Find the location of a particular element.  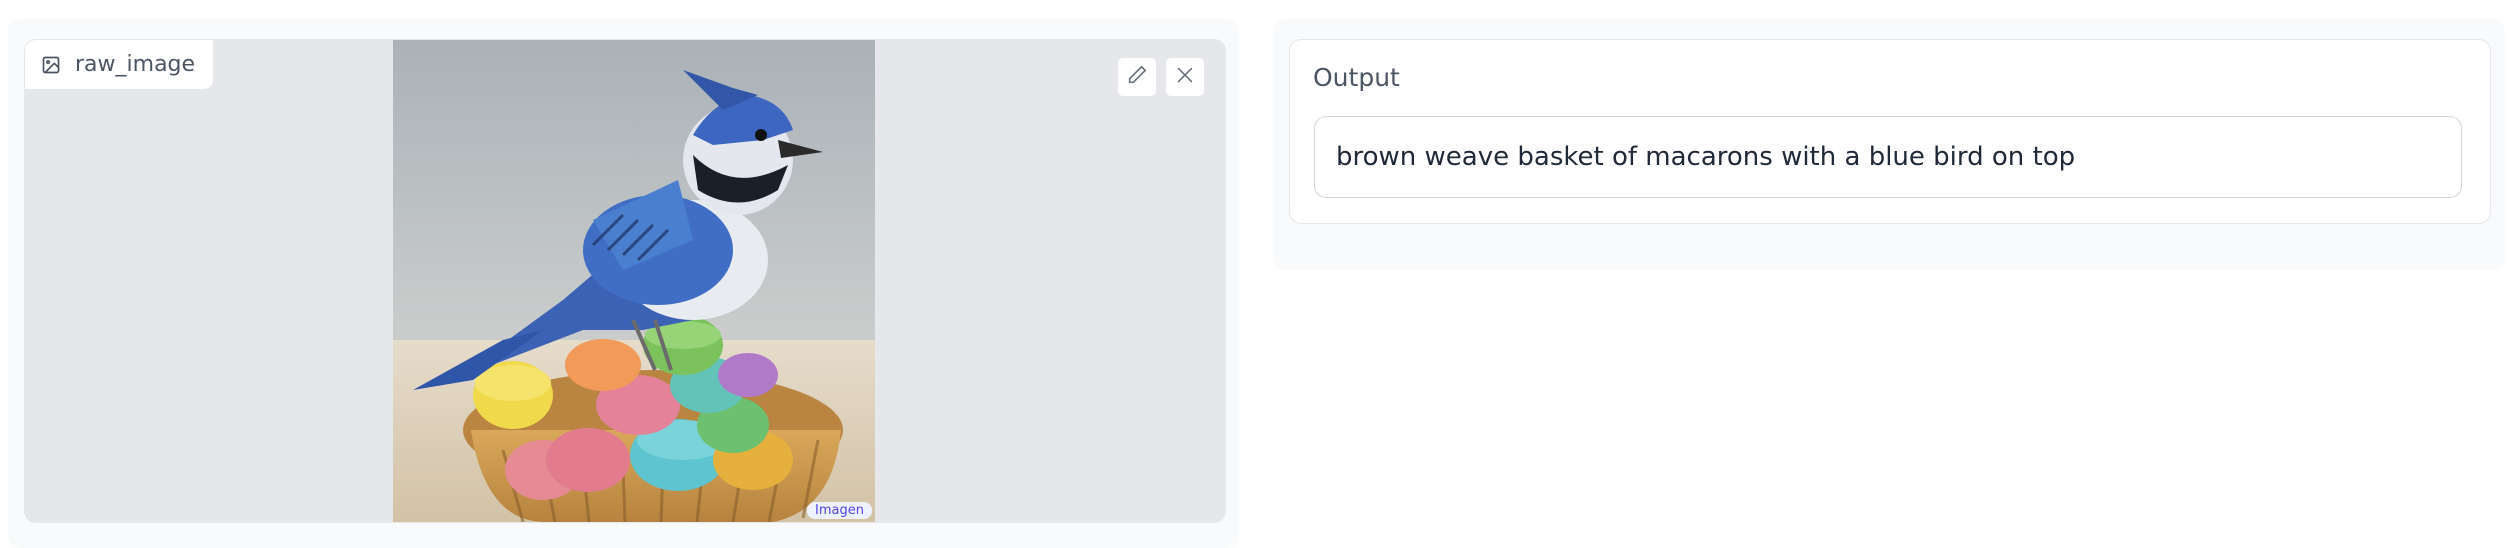

close-button is located at coordinates (1185, 77).